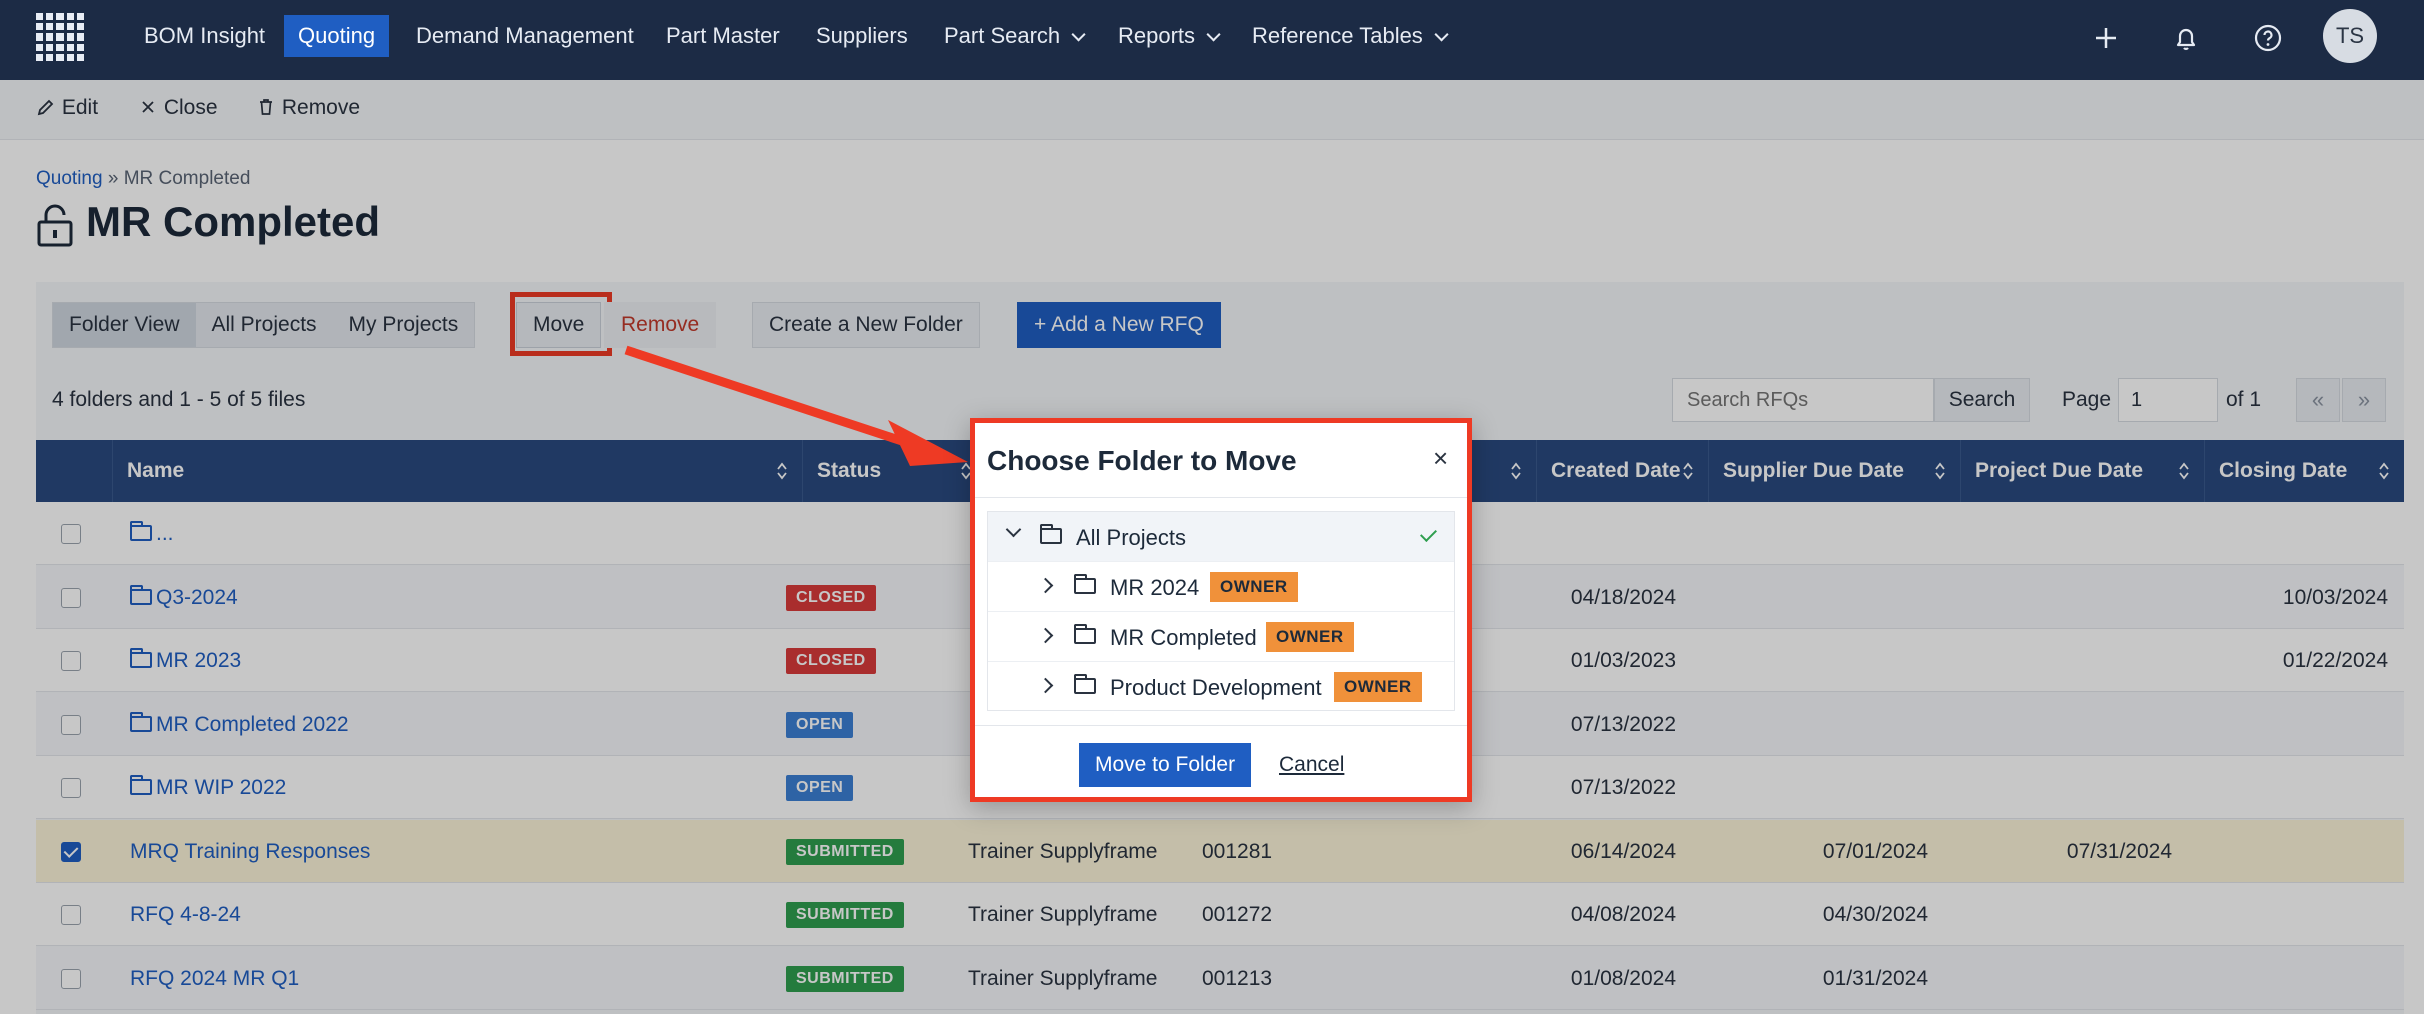  I want to click on tree-item-product-development: Product Development OWNER, so click(1221, 687).